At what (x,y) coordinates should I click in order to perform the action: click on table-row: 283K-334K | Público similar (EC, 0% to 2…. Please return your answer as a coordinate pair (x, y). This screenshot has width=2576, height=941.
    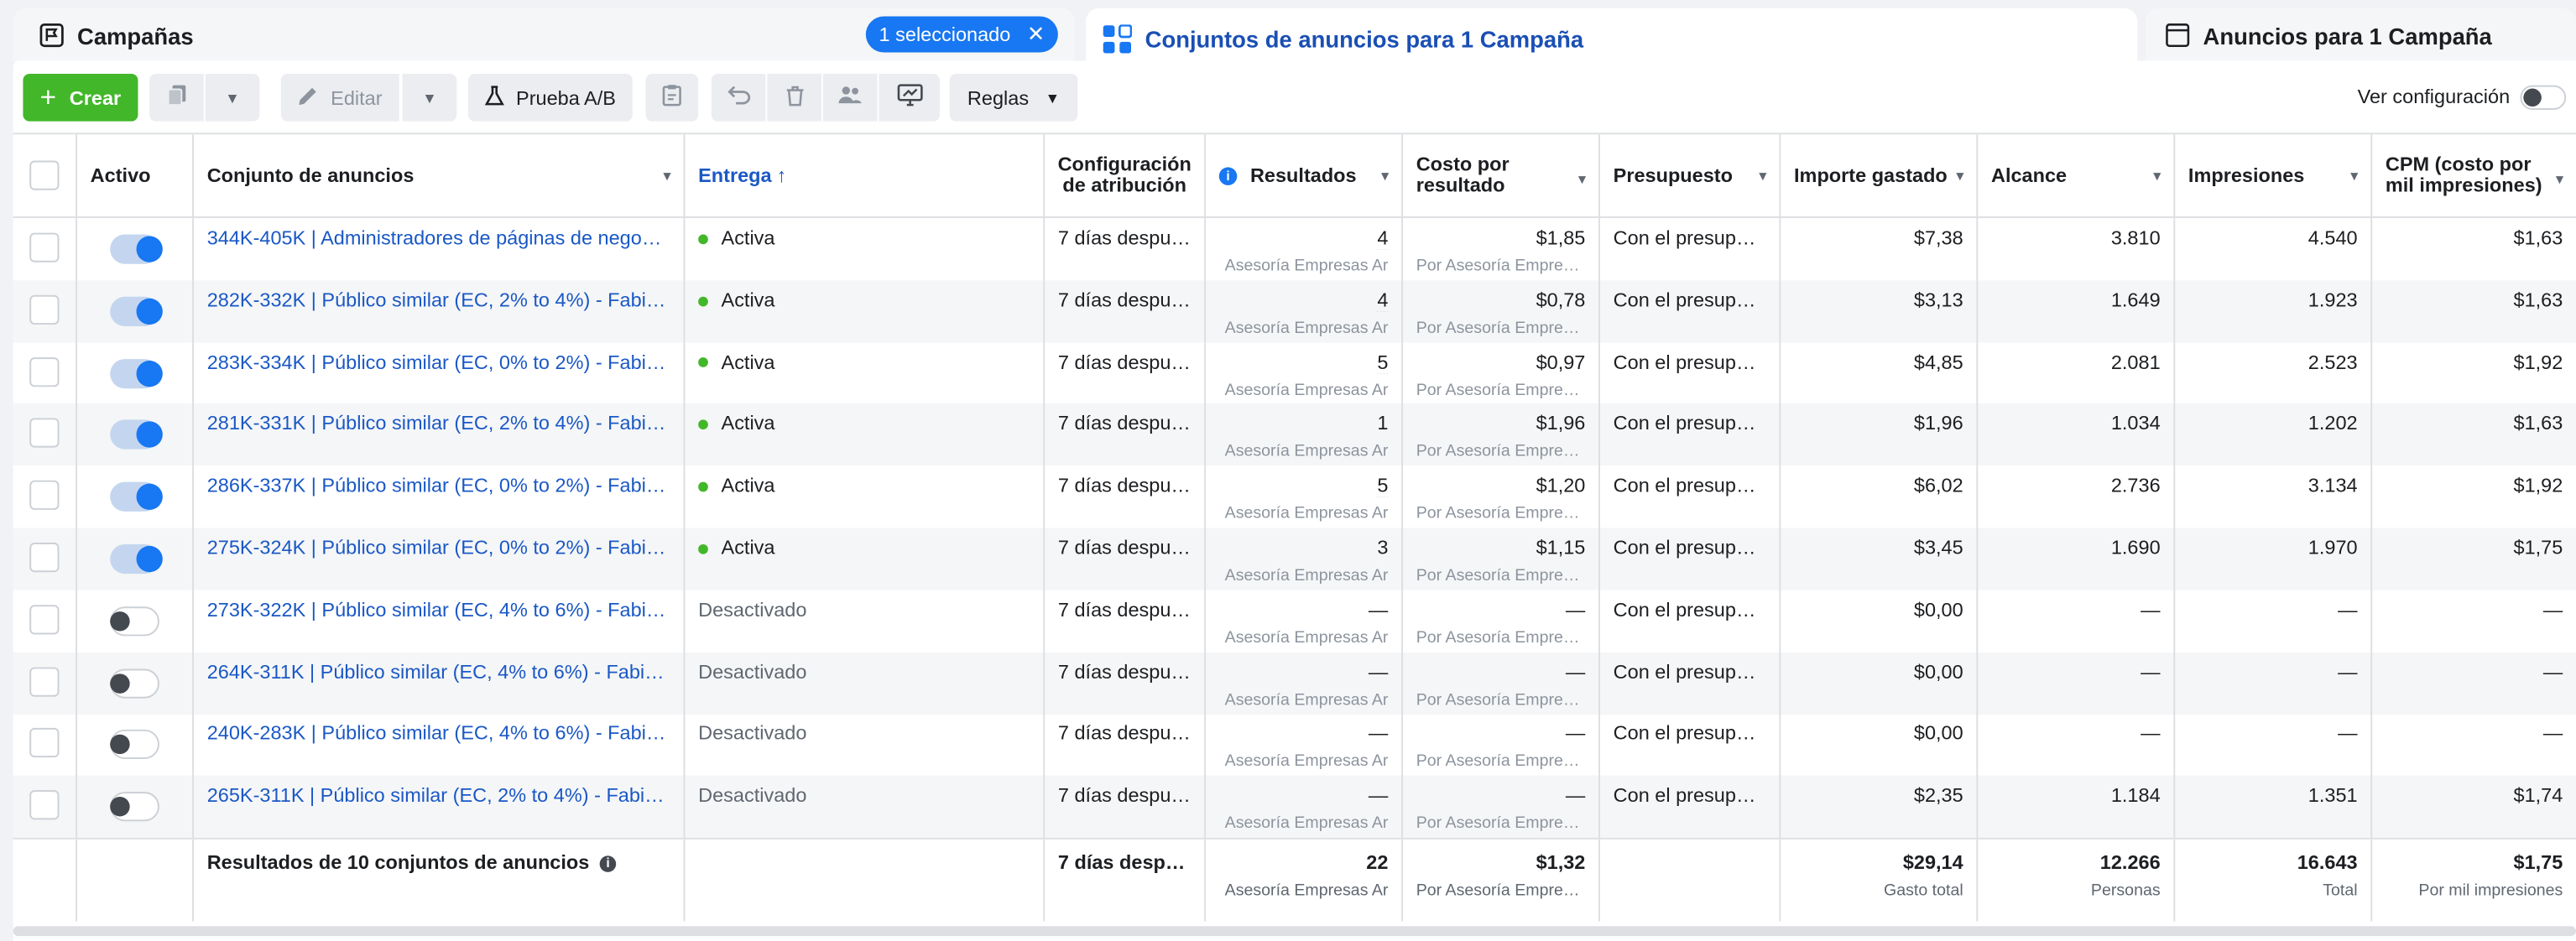
    Looking at the image, I should click on (1294, 373).